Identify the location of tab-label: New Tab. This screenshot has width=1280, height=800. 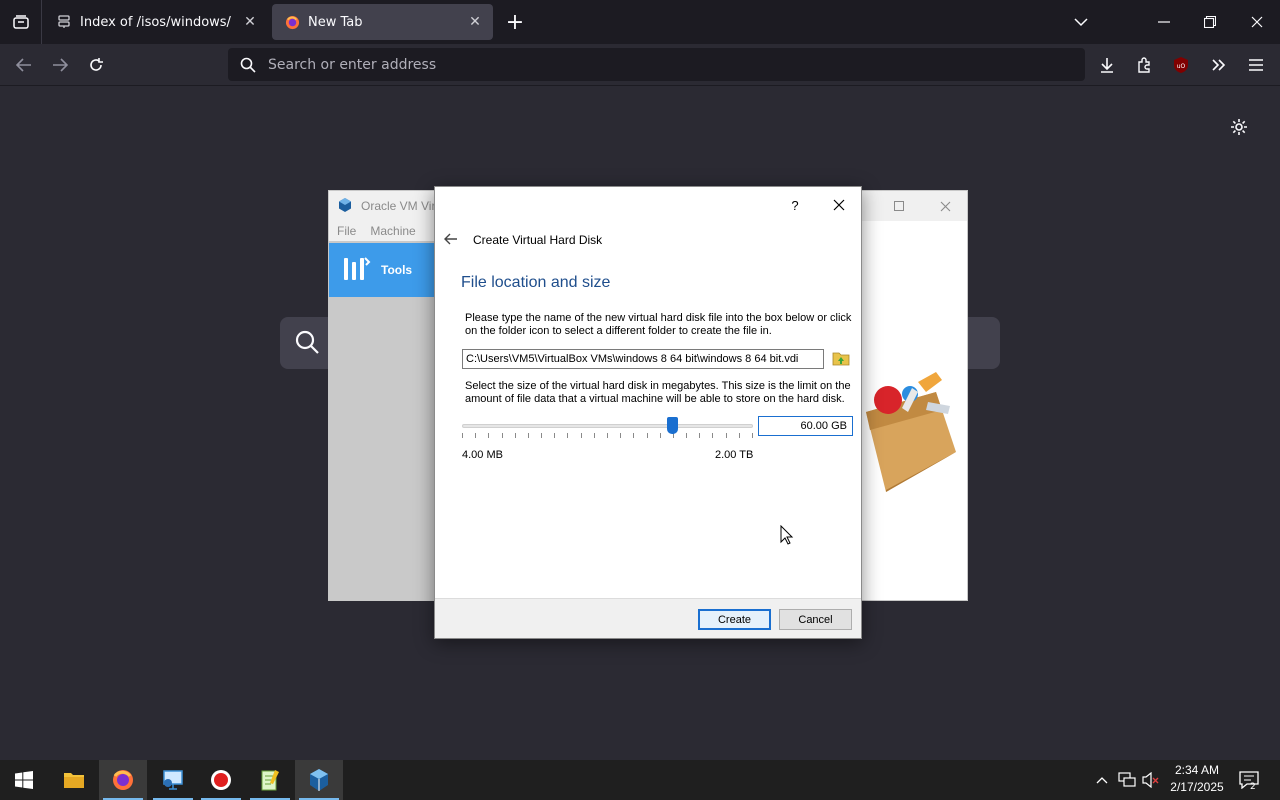
(335, 22).